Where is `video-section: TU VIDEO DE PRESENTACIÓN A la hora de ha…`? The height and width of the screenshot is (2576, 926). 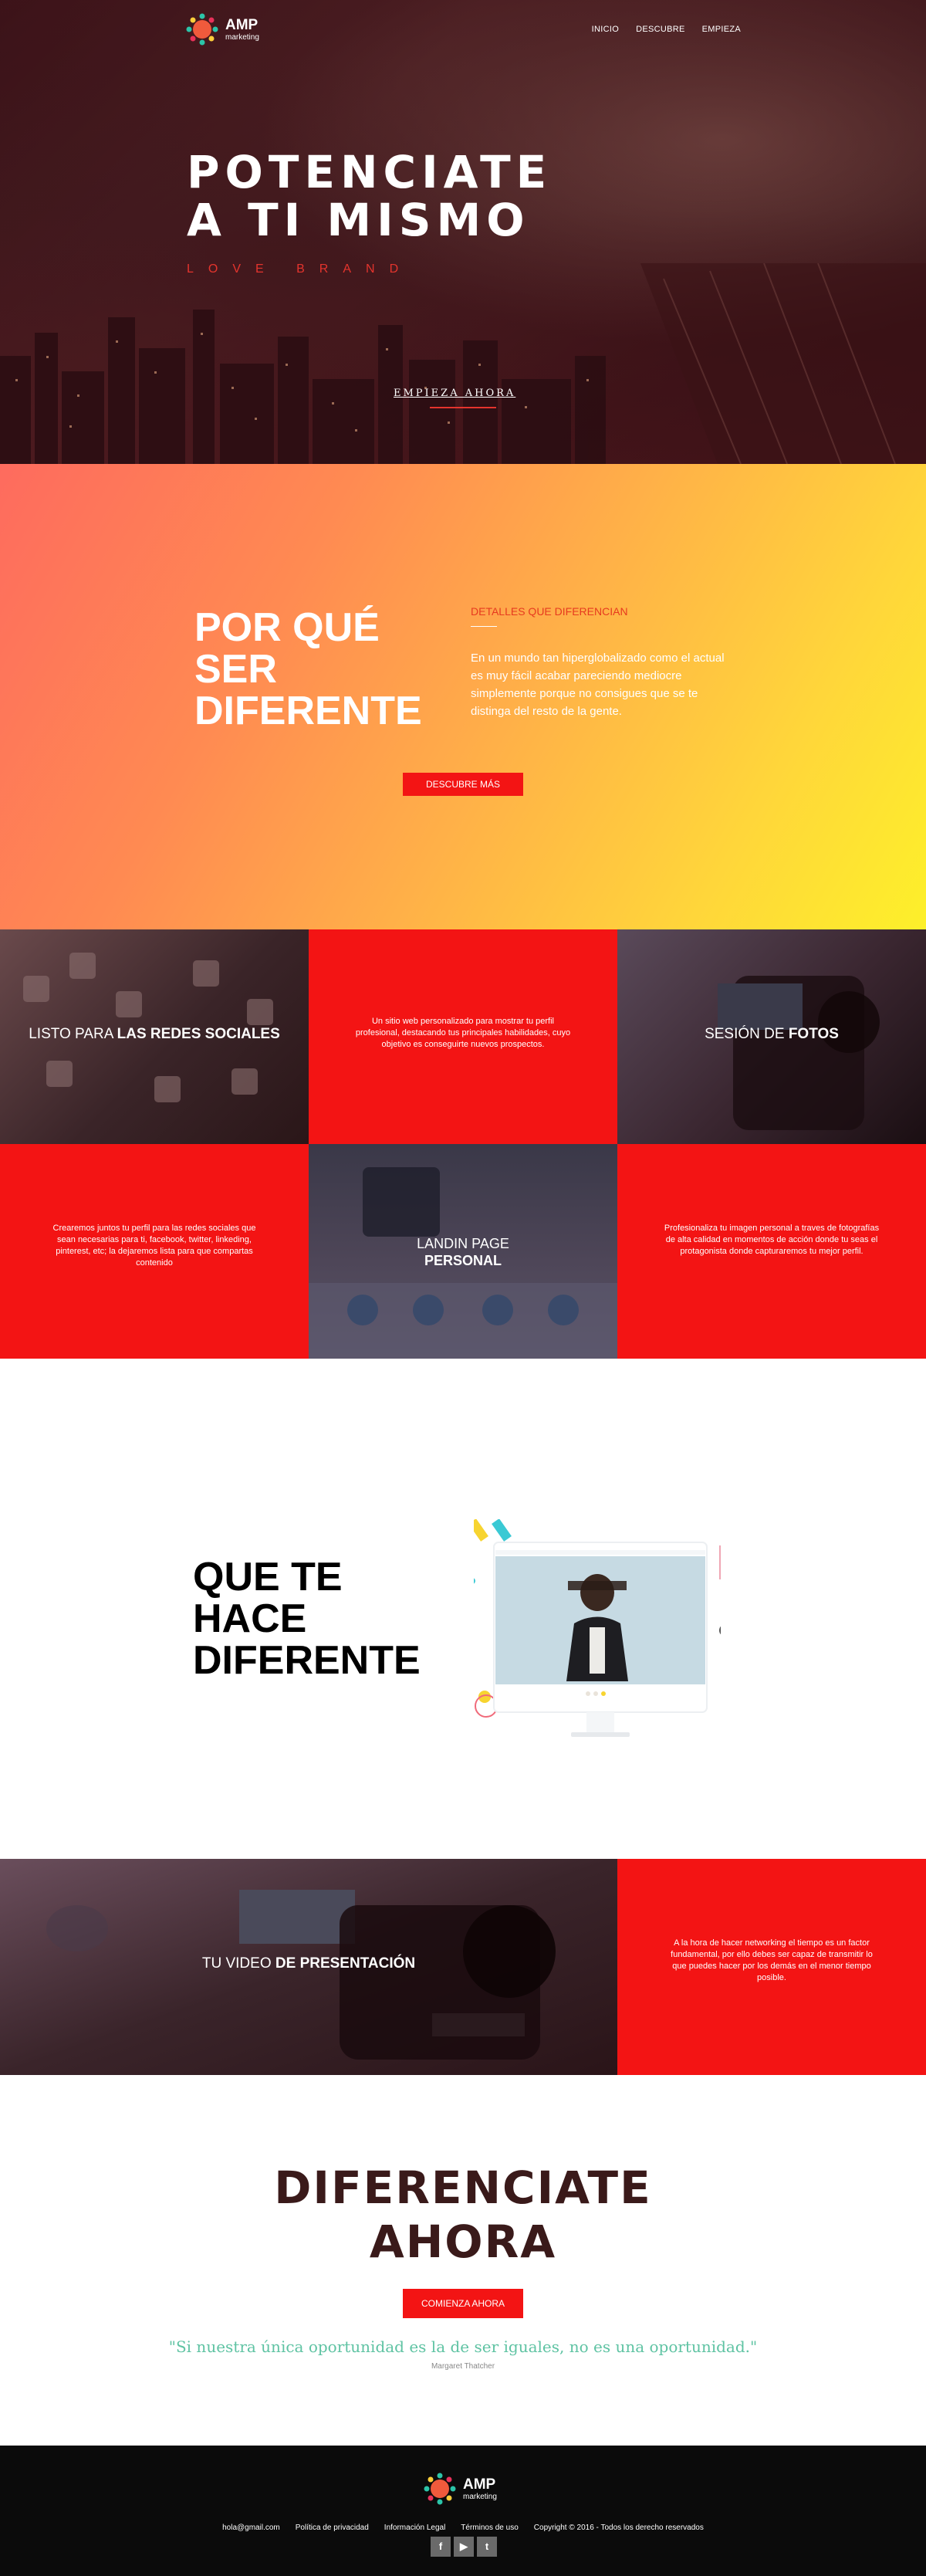
video-section: TU VIDEO DE PRESENTACIÓN A la hora de ha… is located at coordinates (463, 1967).